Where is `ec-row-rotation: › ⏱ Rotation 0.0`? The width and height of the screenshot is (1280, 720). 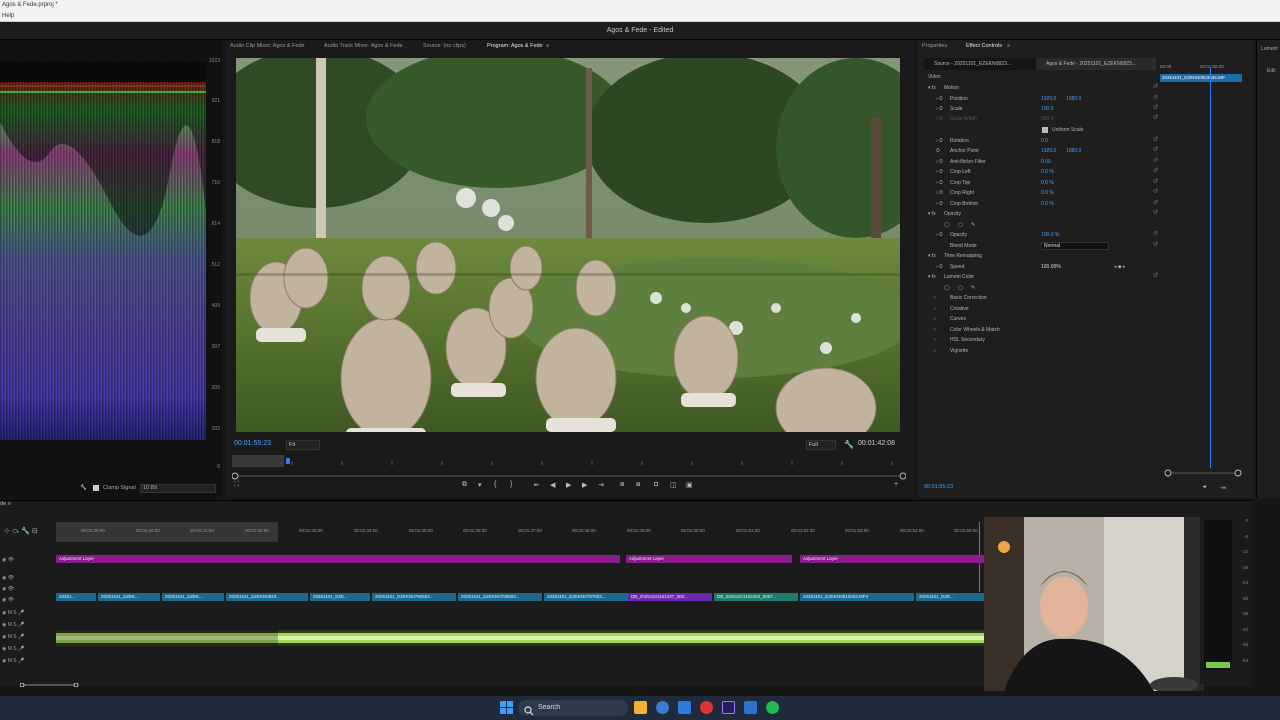 ec-row-rotation: › ⏱ Rotation 0.0 is located at coordinates (1046, 141).